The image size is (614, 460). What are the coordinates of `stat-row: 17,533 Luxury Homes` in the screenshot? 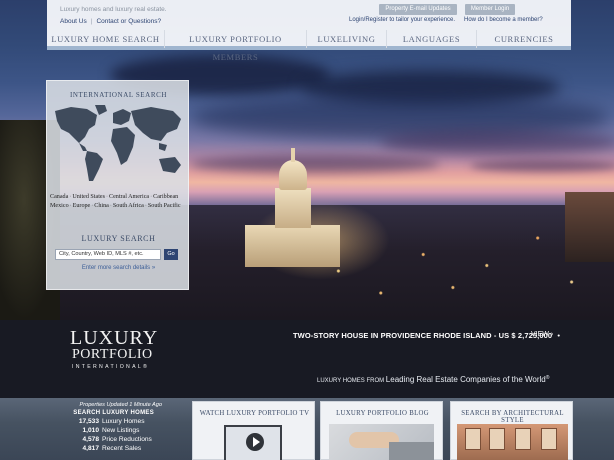 It's located at (113, 421).